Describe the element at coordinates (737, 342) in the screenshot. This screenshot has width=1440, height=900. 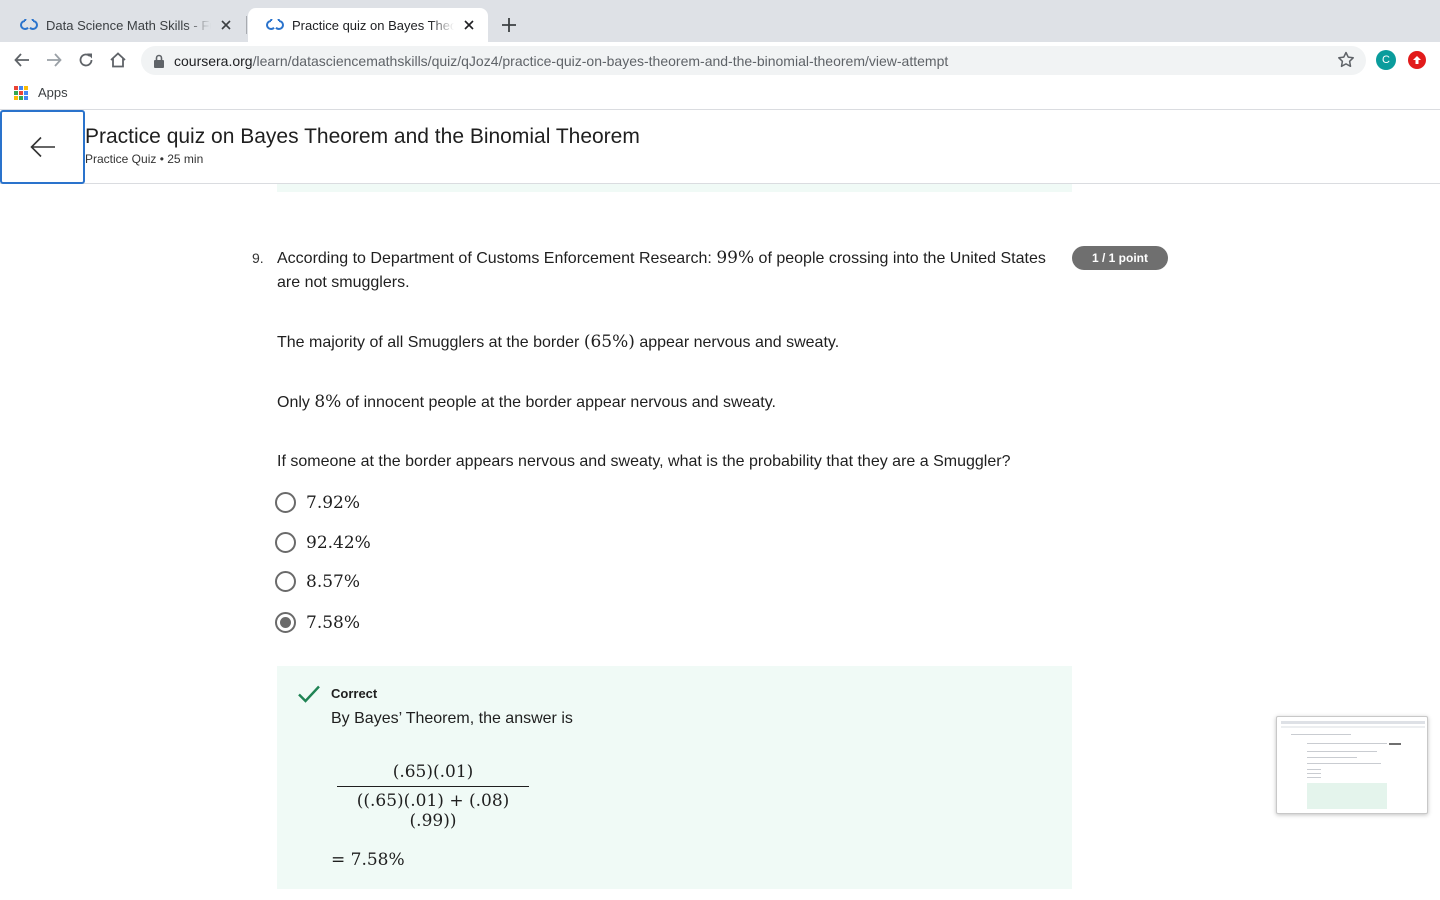
I see `question-text: appear nervous and sweaty.` at that location.